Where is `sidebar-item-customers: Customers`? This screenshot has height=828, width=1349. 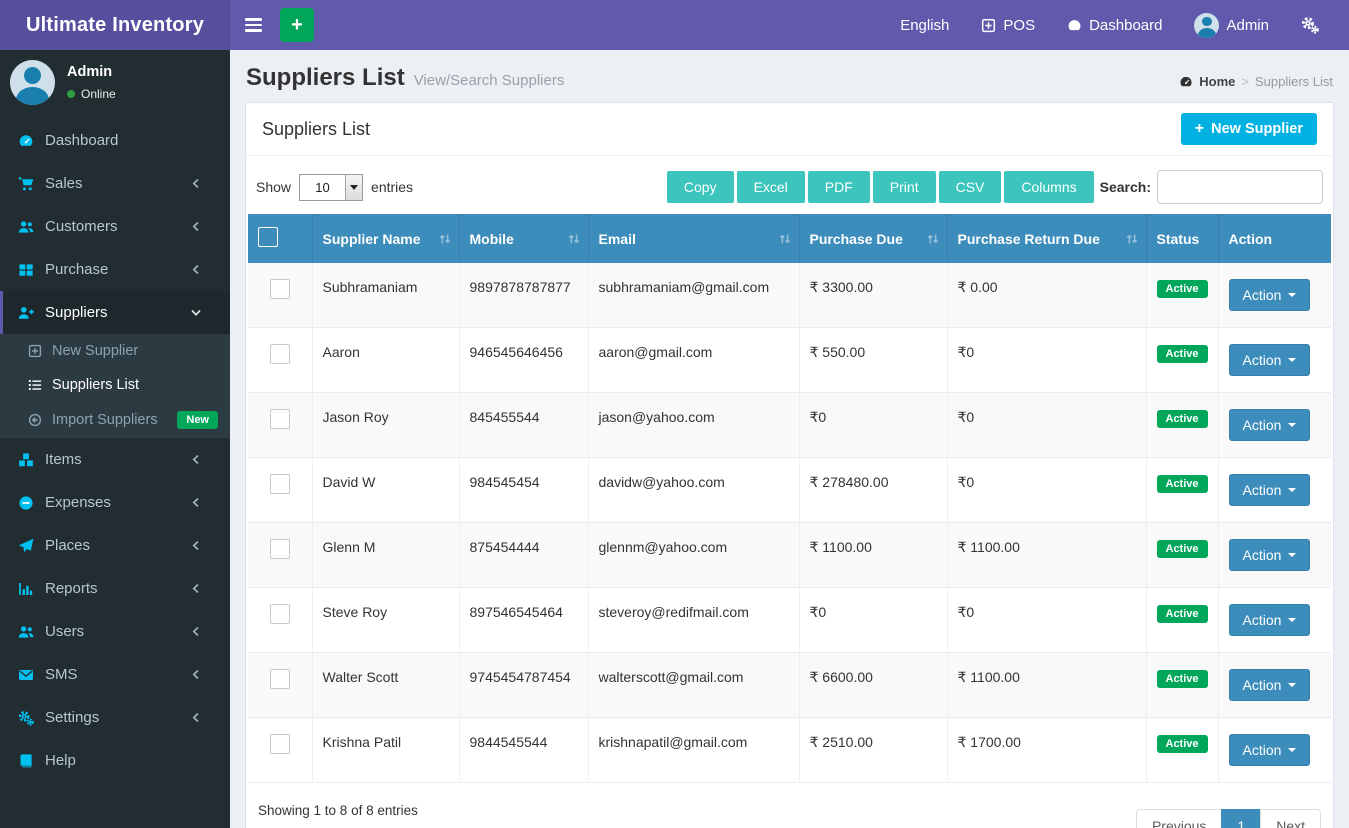 sidebar-item-customers: Customers is located at coordinates (115, 226).